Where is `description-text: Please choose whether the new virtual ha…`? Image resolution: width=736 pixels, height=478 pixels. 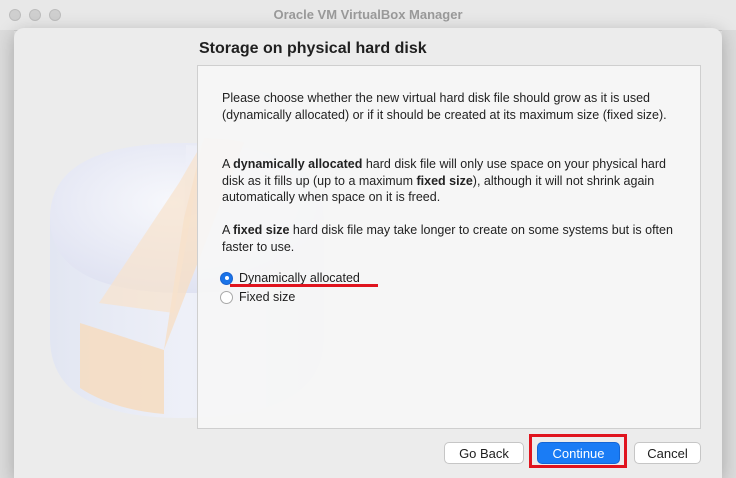
description-text: Please choose whether the new virtual ha… is located at coordinates (444, 106).